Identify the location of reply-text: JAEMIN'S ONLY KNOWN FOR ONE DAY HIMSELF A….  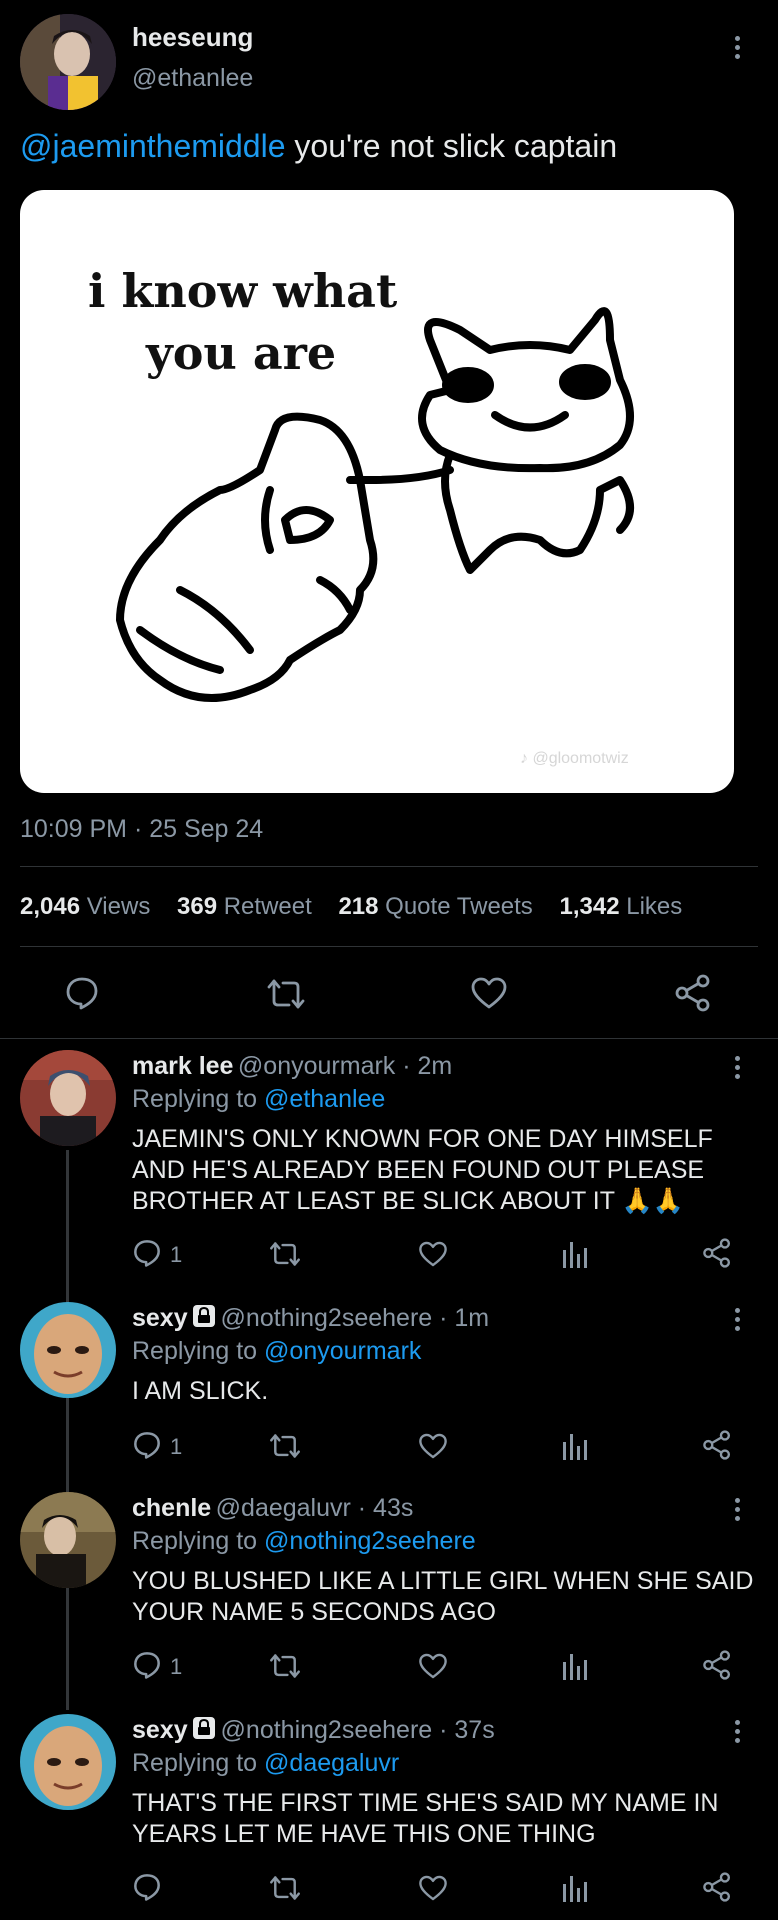
(422, 1170).